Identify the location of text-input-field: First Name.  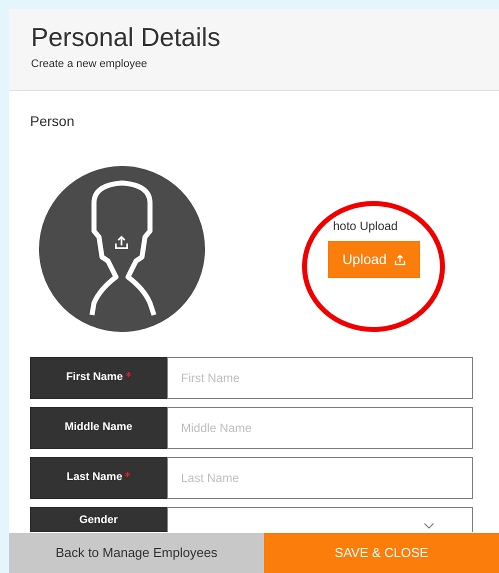
(320, 378).